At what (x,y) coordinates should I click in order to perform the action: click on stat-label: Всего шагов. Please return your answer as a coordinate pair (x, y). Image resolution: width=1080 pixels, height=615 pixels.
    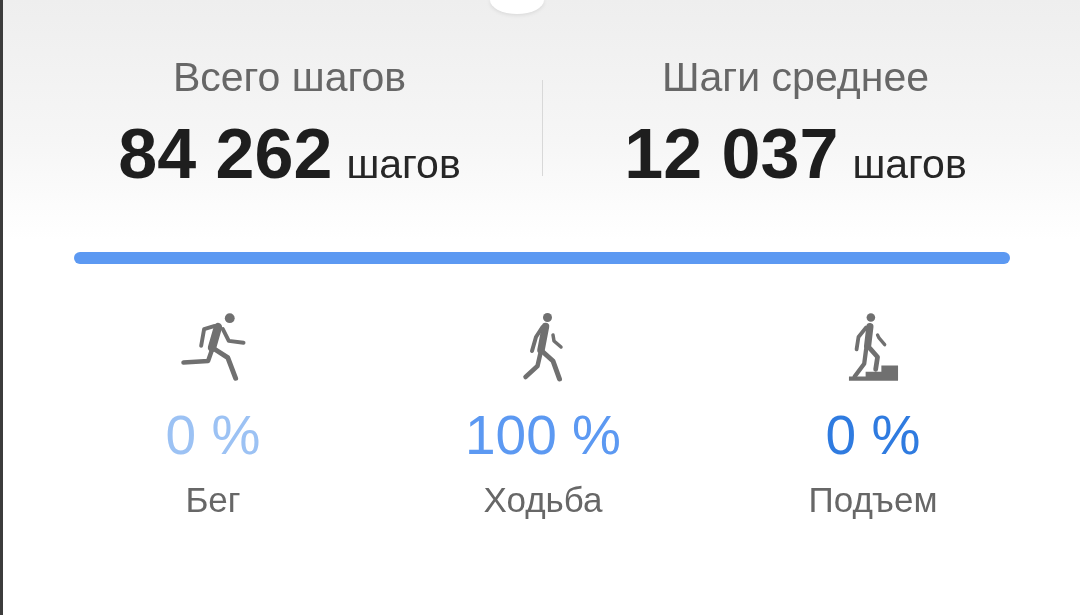
    Looking at the image, I should click on (289, 77).